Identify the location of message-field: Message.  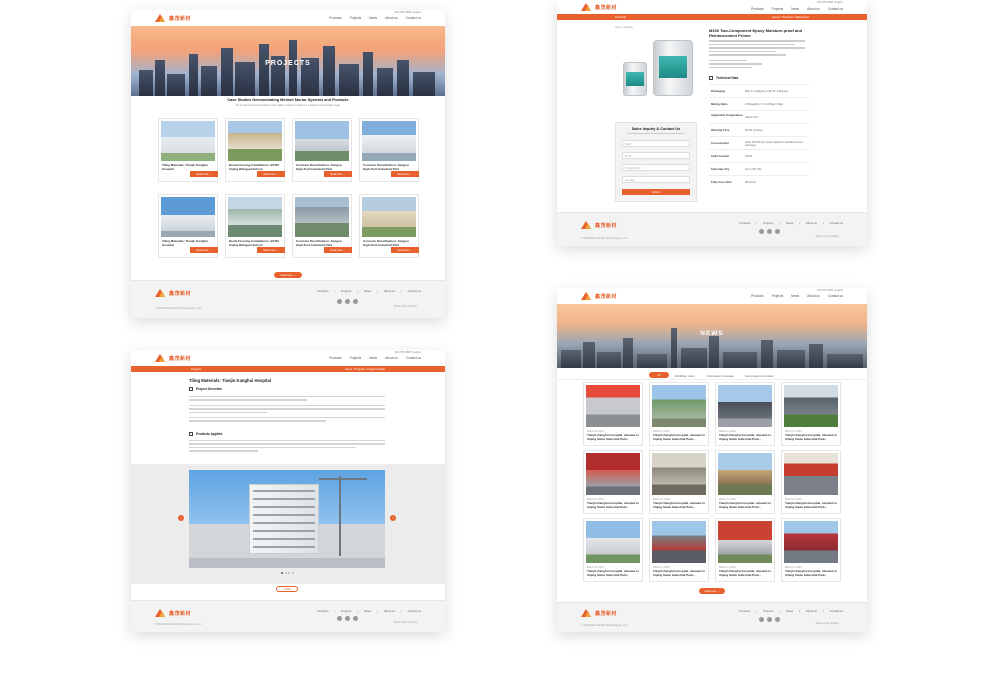
(656, 179).